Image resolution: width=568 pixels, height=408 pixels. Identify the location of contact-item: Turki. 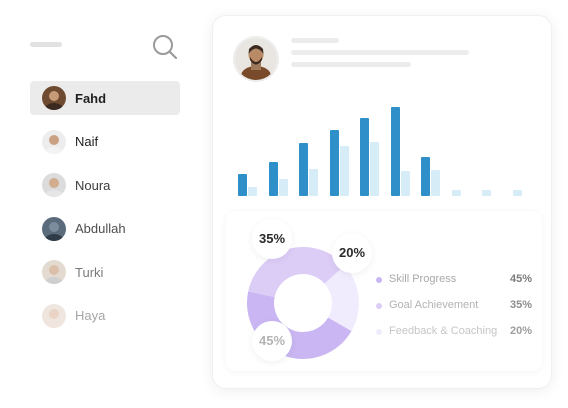
(105, 272).